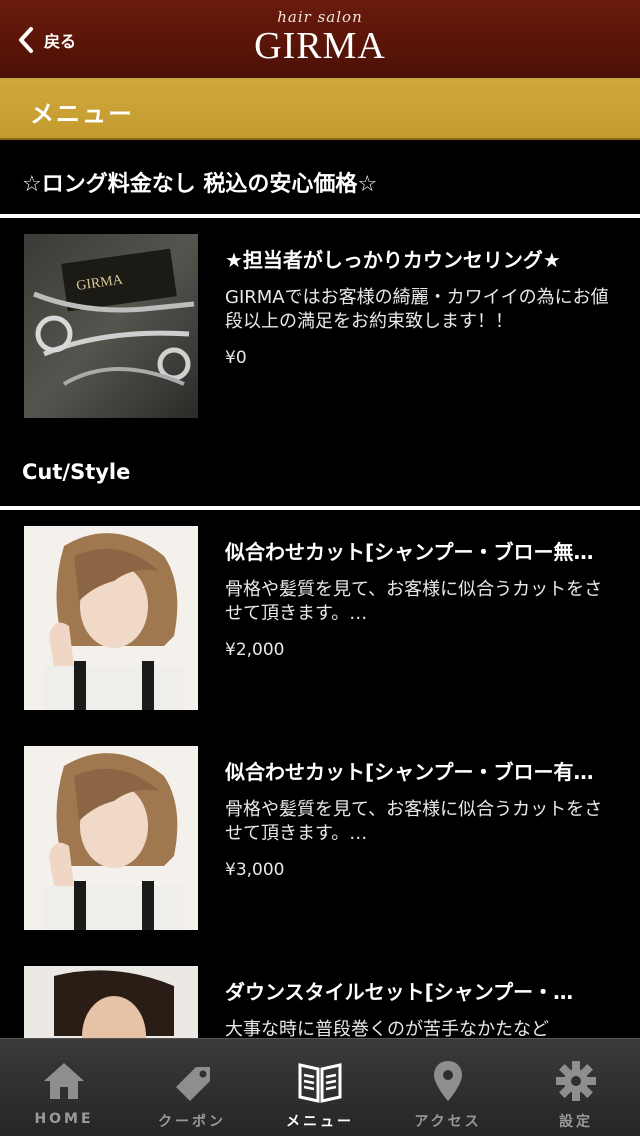  I want to click on item-description: GIRMAではお客様の綺麗・カワイイの為にお値段以上の満足をお約束致します！！, so click(417, 309).